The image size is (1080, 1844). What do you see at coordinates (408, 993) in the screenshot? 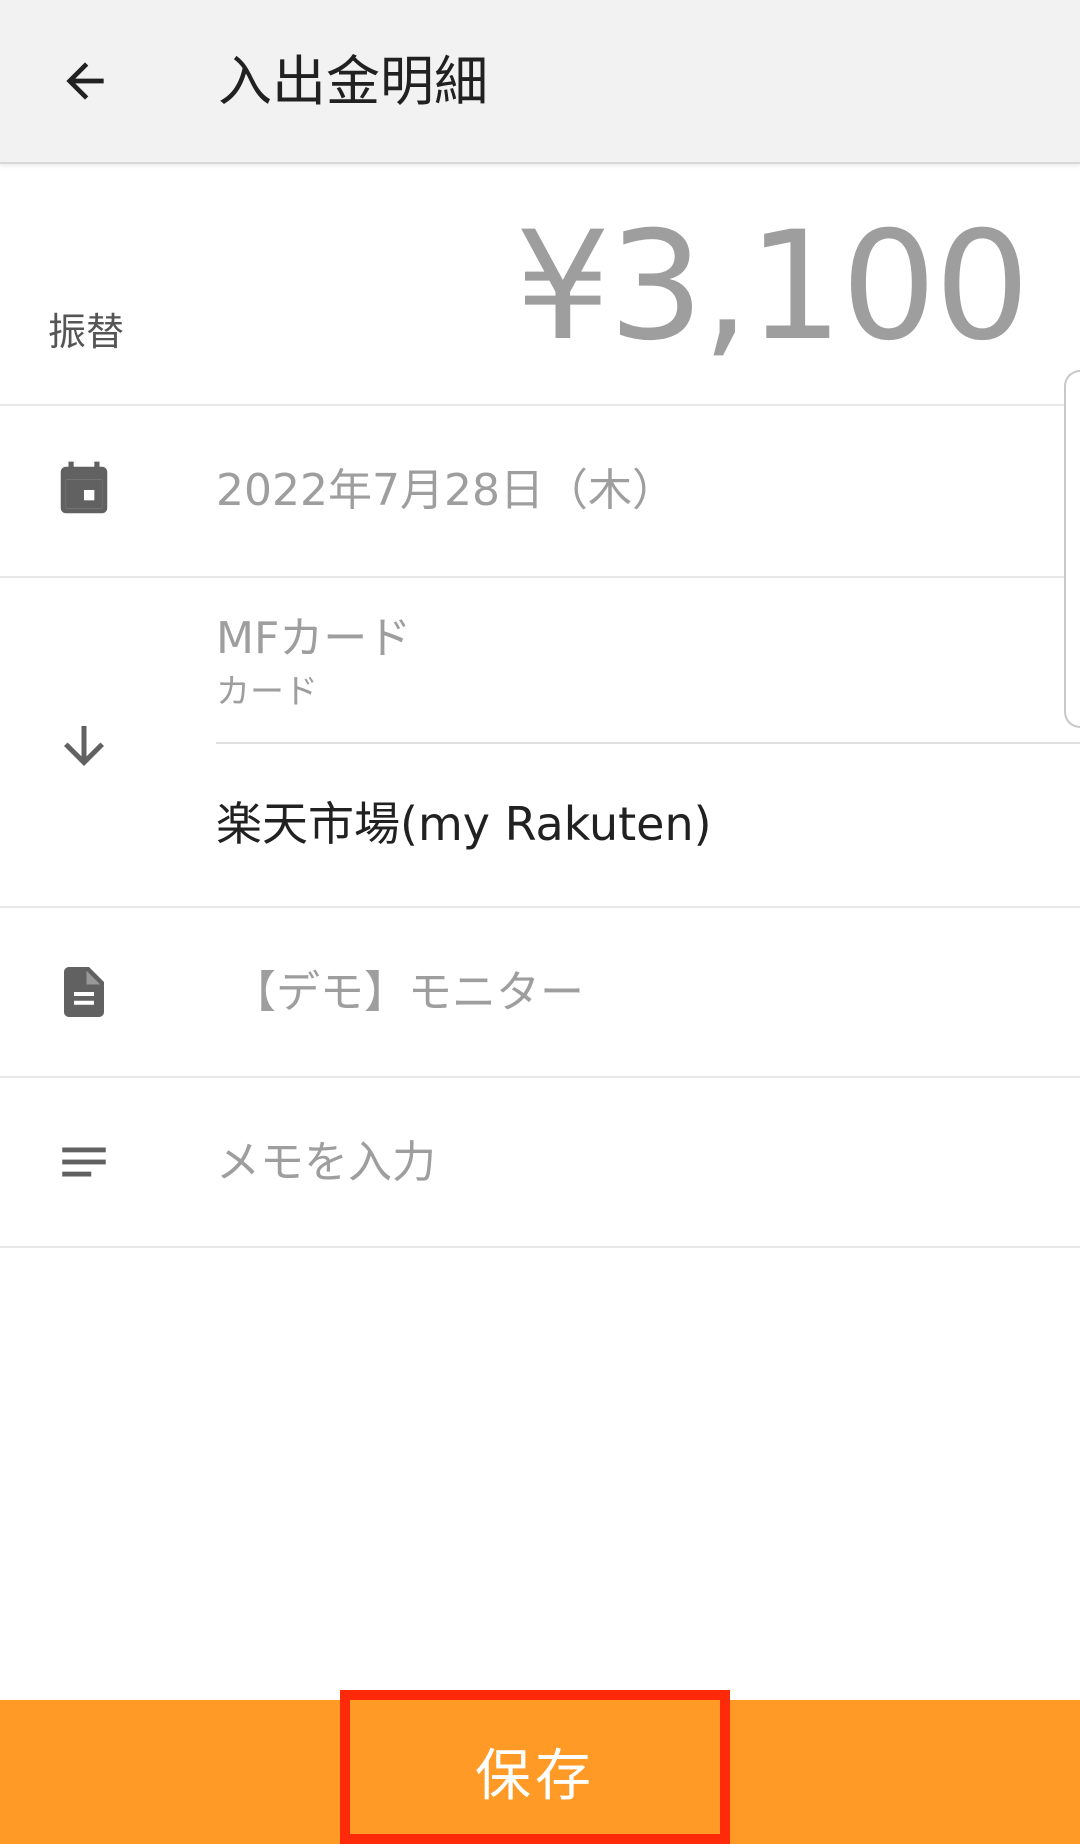
I see `content-field: 【デモ】モニター` at bounding box center [408, 993].